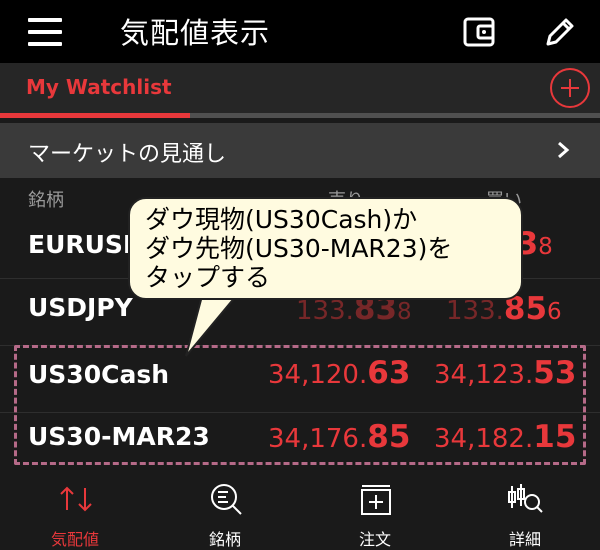  What do you see at coordinates (95, 115) in the screenshot?
I see `tab-active-indicator` at bounding box center [95, 115].